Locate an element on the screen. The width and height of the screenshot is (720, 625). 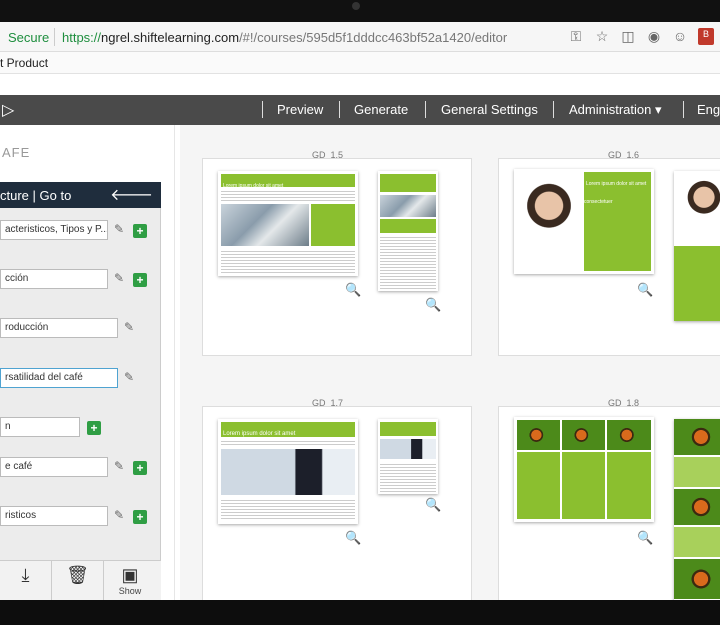
section-field-active: rsatilidad del café is located at coordinates (59, 378).